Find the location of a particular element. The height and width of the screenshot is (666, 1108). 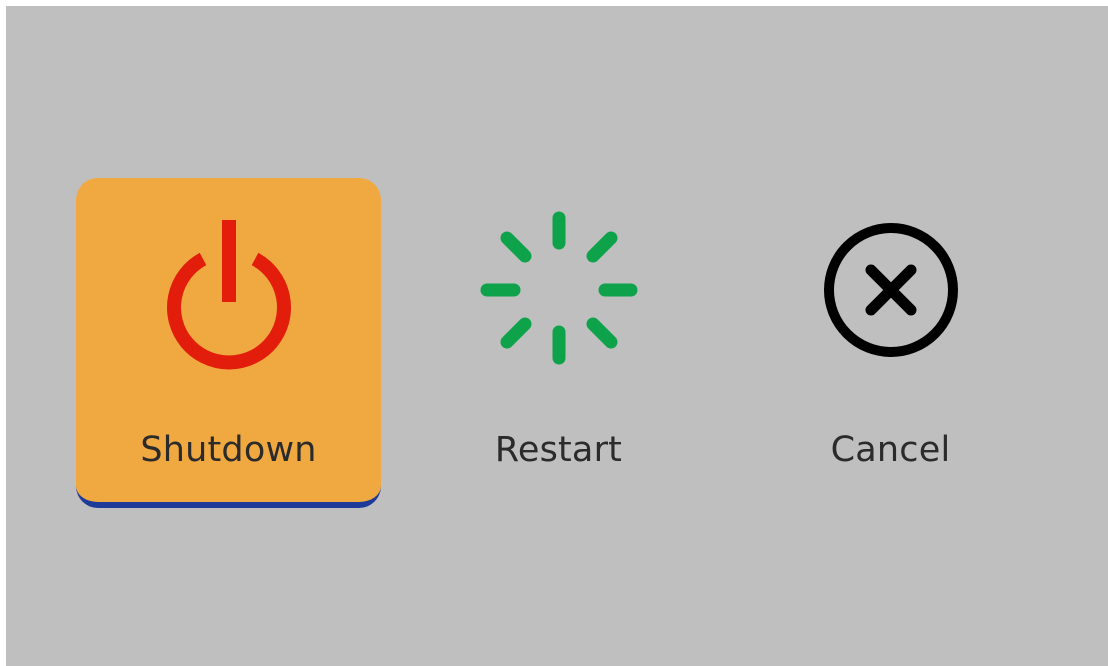

spinner-icon is located at coordinates (559, 290).